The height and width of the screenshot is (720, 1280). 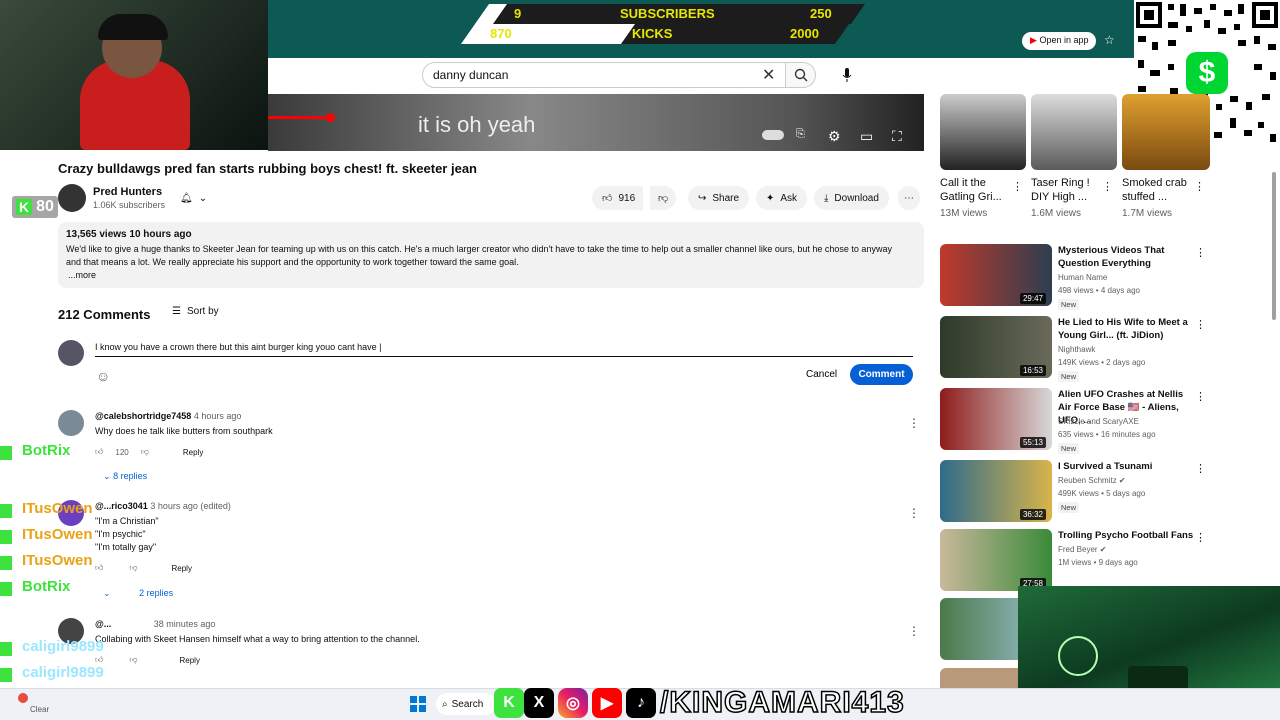 I want to click on share-button: ↪ Share, so click(x=719, y=198).